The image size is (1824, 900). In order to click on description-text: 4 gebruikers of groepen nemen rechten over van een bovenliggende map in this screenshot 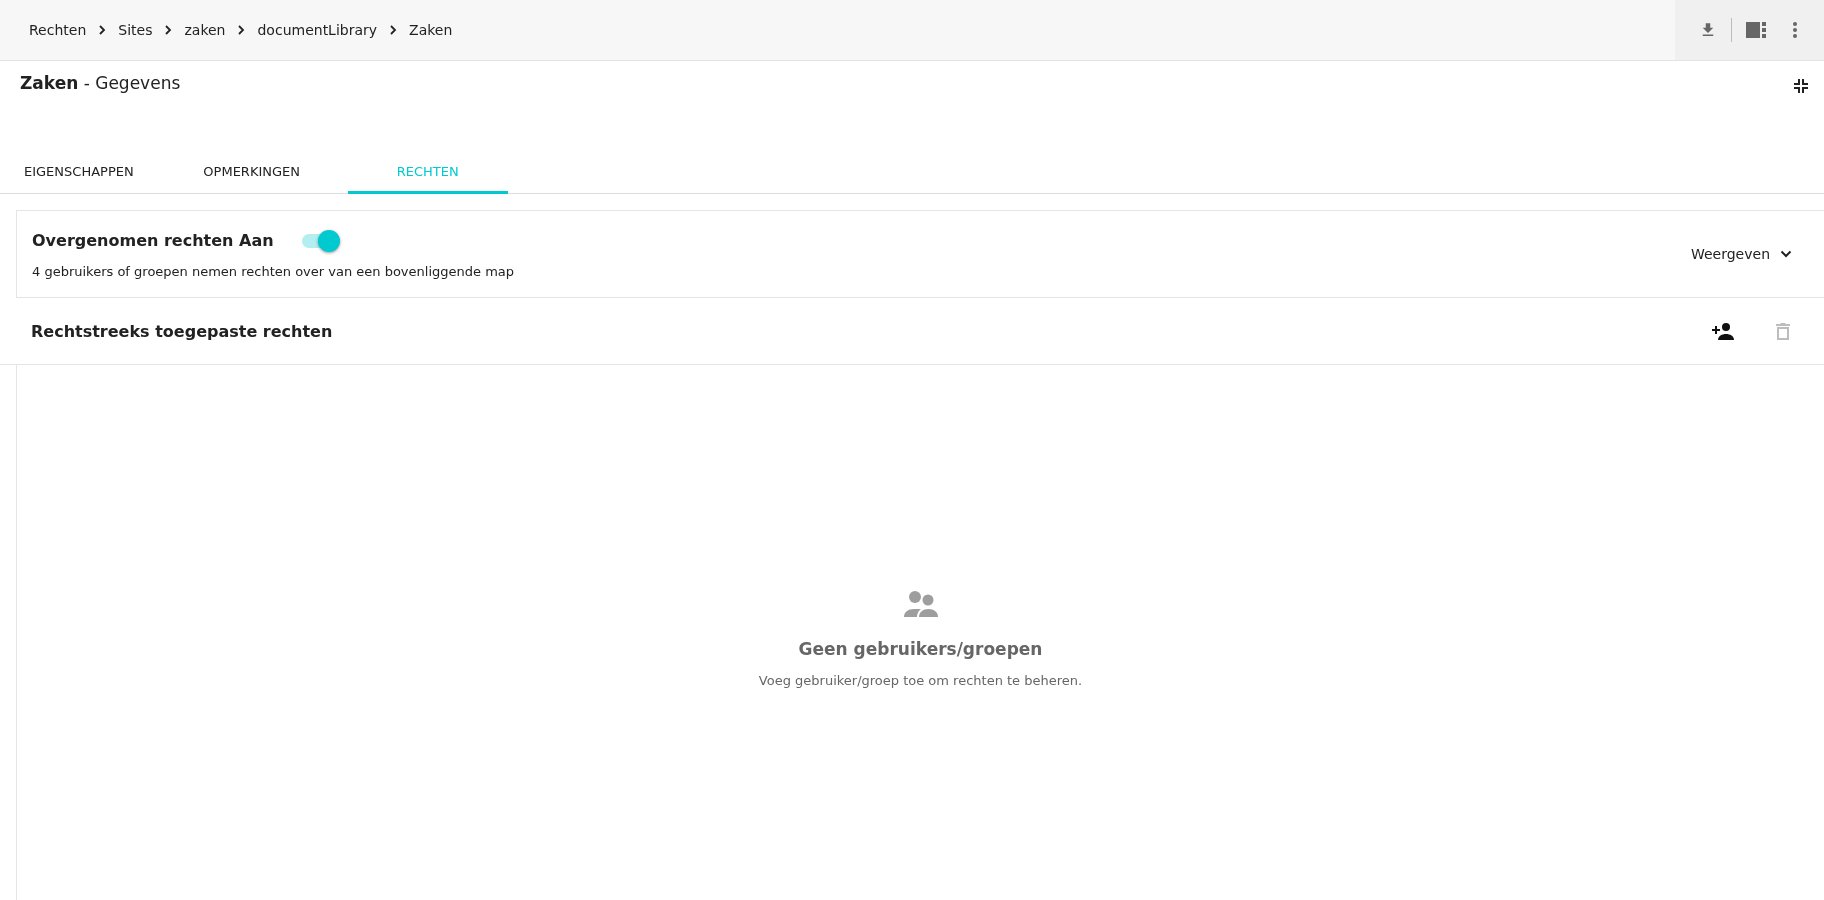, I will do `click(273, 271)`.